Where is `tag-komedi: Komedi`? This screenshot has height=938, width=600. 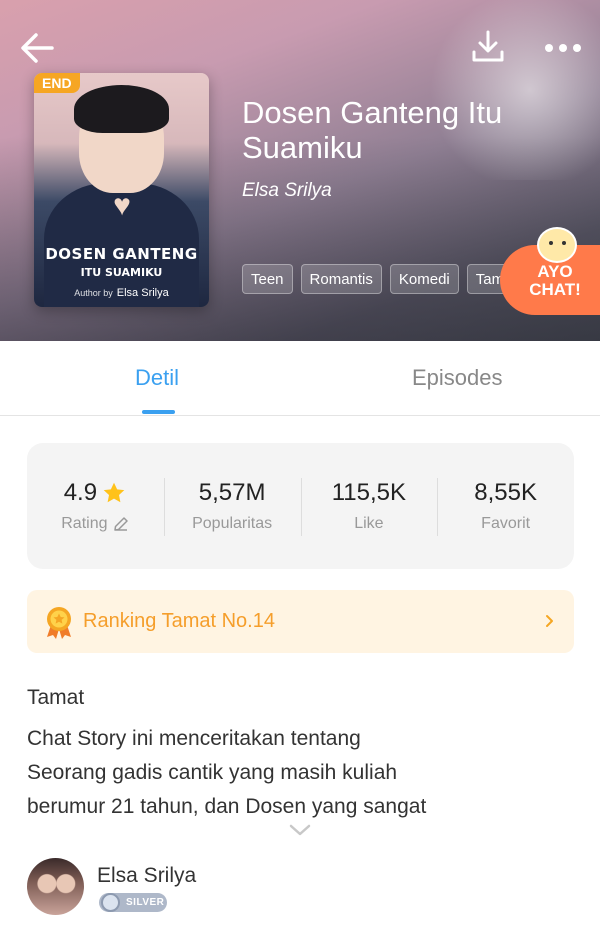
tag-komedi: Komedi is located at coordinates (424, 279).